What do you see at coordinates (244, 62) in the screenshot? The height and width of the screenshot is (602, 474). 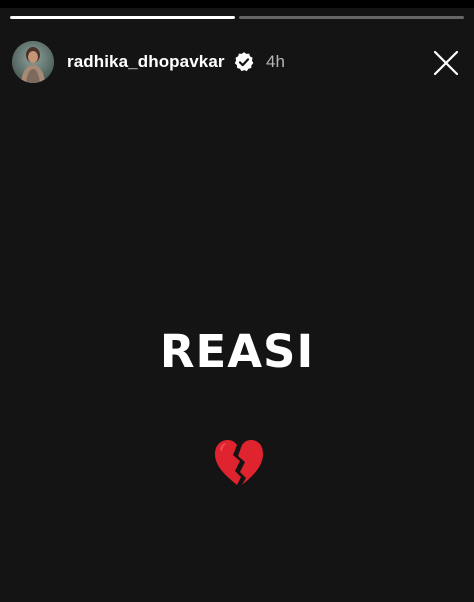 I see `verified-badge-icon` at bounding box center [244, 62].